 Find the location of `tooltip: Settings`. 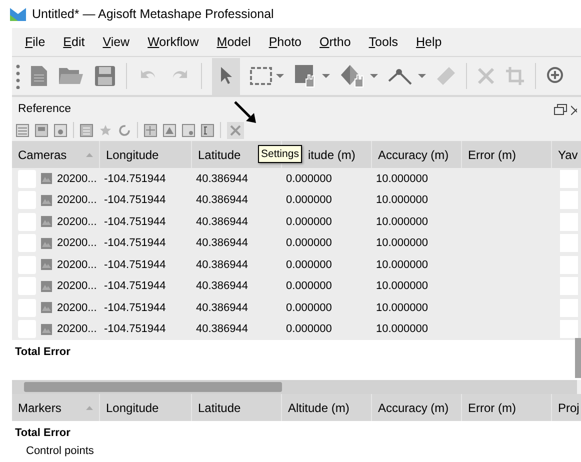

tooltip: Settings is located at coordinates (280, 154).